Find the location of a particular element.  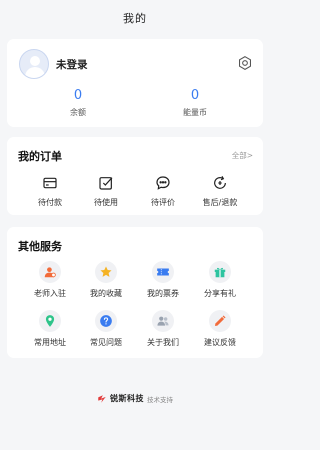

service-teacher-join: 老师入驻 is located at coordinates (50, 280).